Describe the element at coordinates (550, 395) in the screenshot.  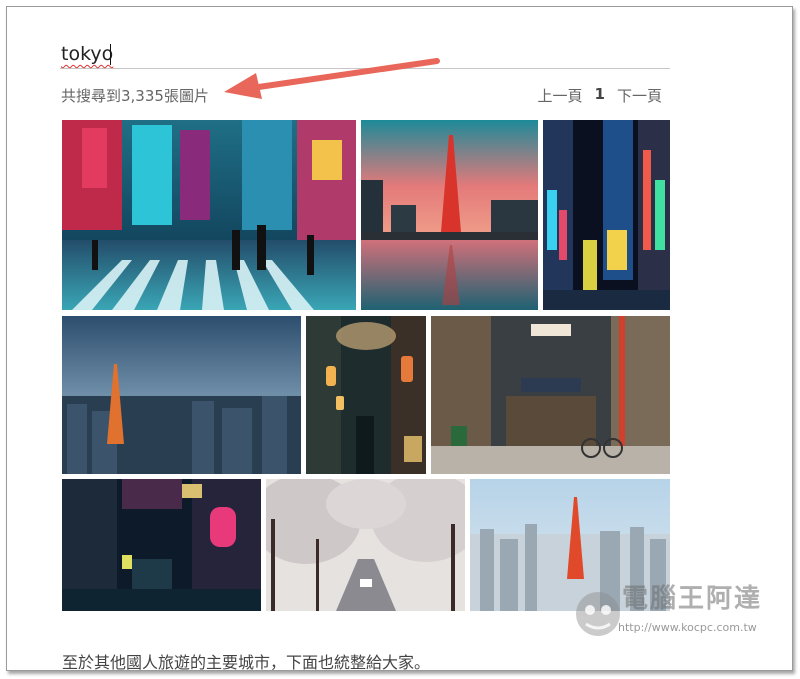
I see `image-thumbnail-storefront` at that location.